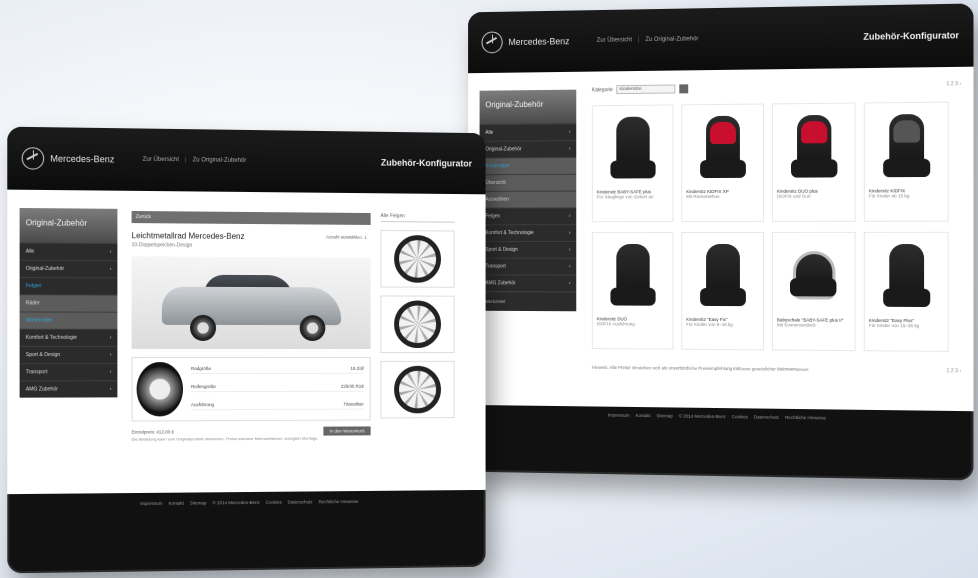  I want to click on sidebar-item-wheels: Räder, so click(69, 302).